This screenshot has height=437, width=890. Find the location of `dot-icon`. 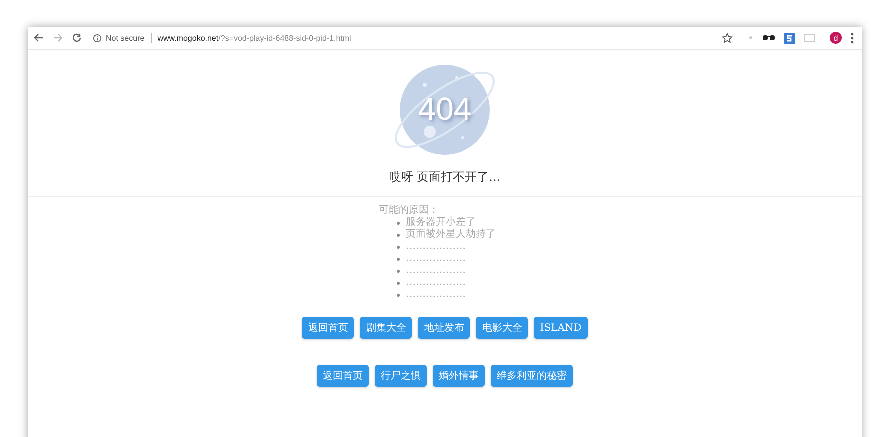

dot-icon is located at coordinates (751, 38).